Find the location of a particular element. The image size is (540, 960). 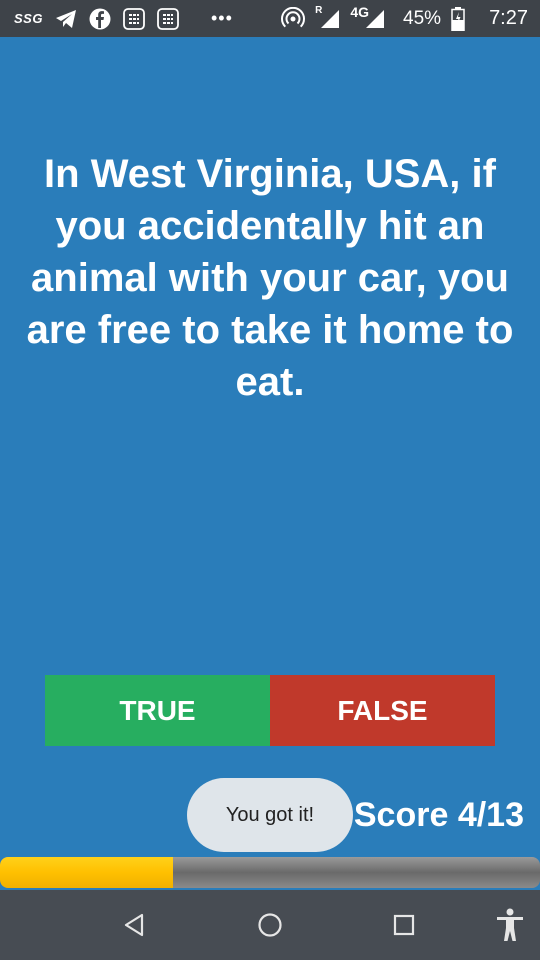

recents-icon is located at coordinates (404, 925).